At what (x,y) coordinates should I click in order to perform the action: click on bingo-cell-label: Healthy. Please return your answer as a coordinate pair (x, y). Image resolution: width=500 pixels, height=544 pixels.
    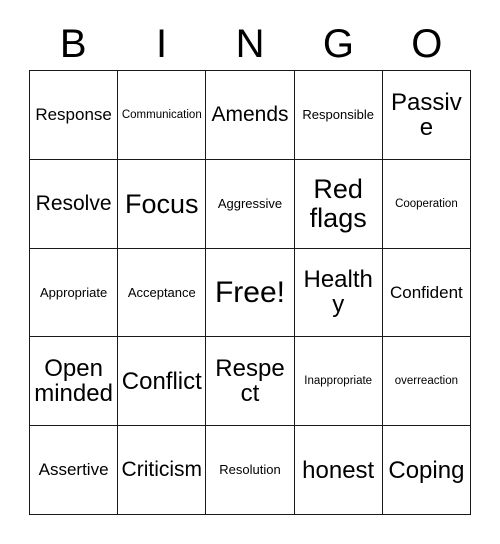
    Looking at the image, I should click on (338, 292).